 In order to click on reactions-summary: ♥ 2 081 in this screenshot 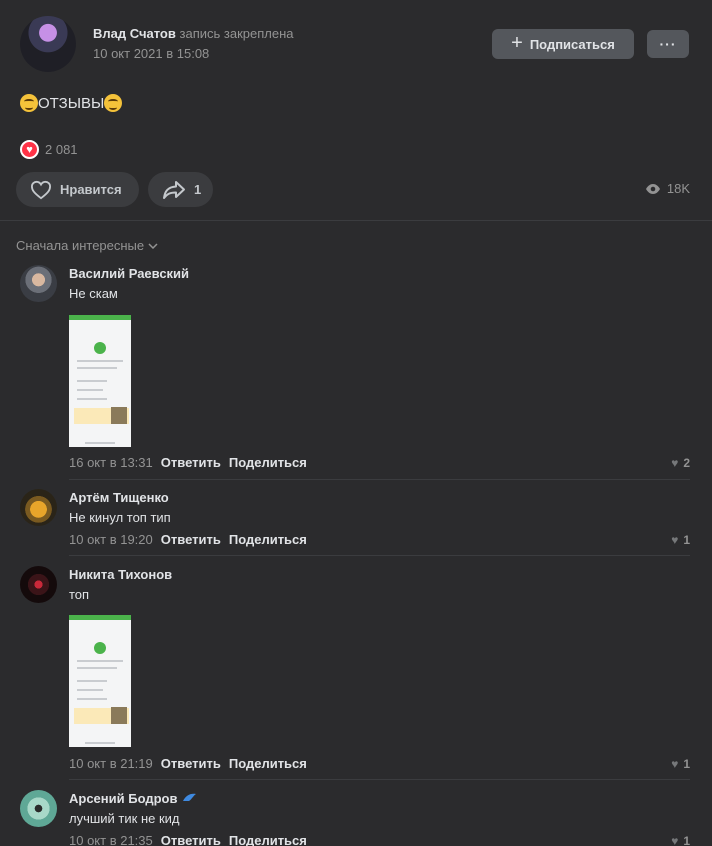, I will do `click(49, 149)`.